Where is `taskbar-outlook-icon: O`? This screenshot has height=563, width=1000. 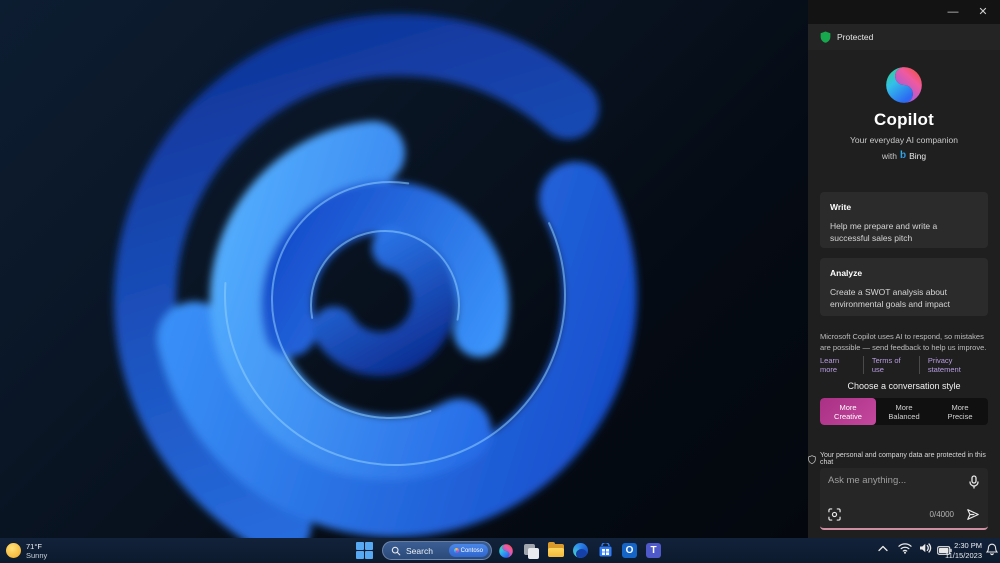
taskbar-outlook-icon: O is located at coordinates (629, 550).